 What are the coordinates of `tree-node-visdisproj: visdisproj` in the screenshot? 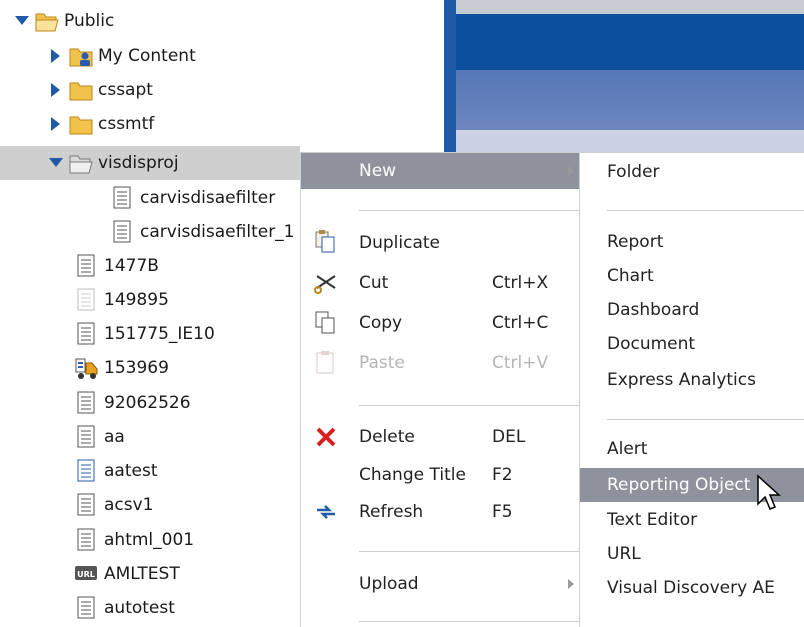 It's located at (150, 163).